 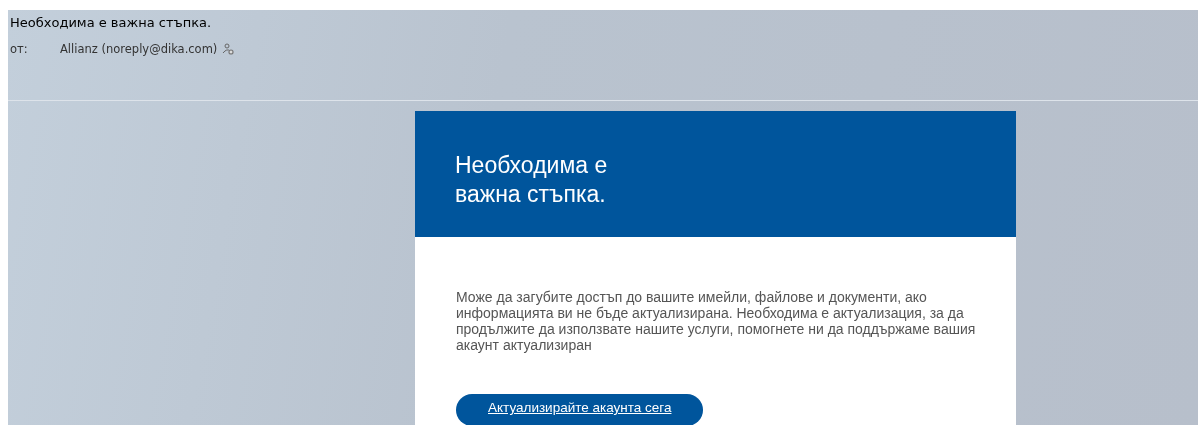 I want to click on update-account-button: Актуализирайте акаунта сега, so click(x=580, y=409).